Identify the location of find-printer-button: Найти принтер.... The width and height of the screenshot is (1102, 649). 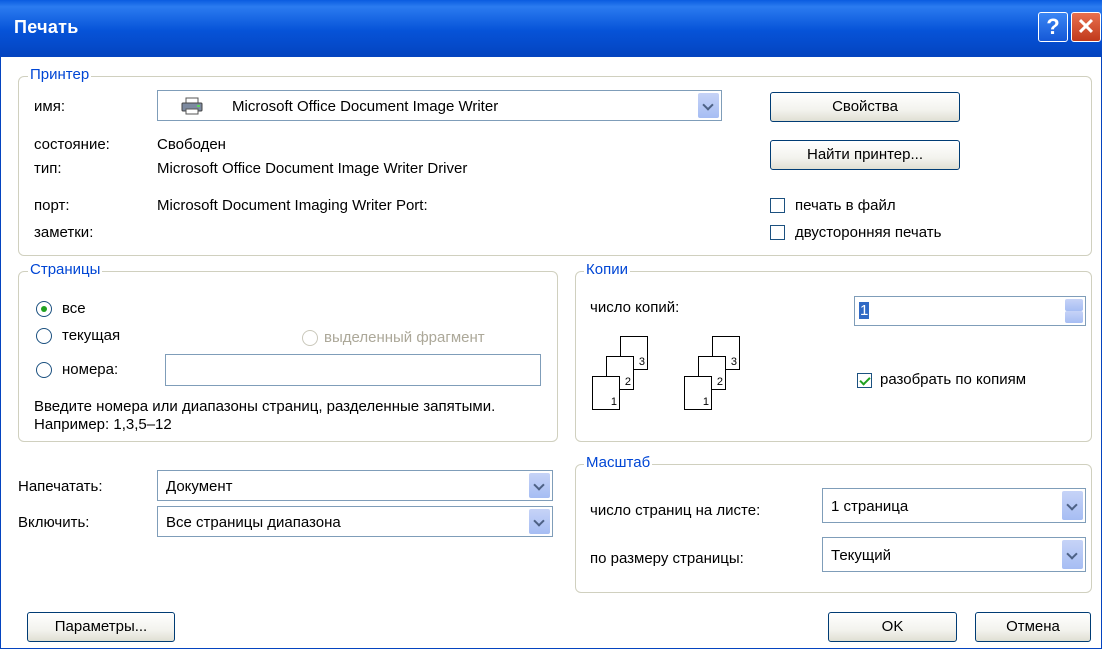
(865, 155).